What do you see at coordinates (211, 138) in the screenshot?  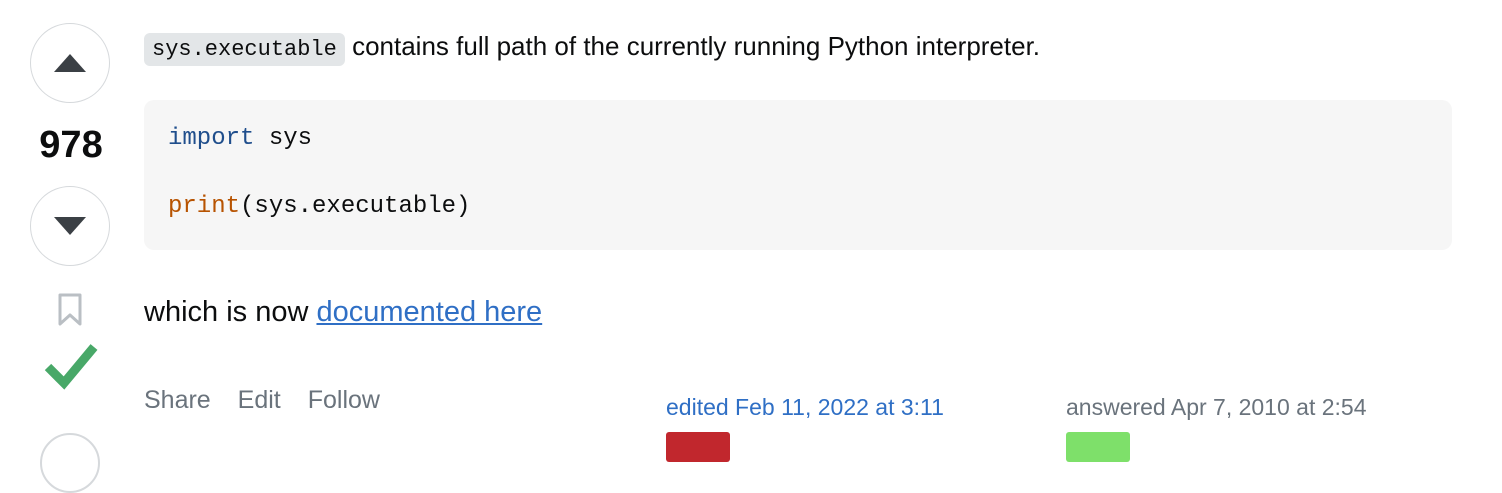 I see `code-keyword: import` at bounding box center [211, 138].